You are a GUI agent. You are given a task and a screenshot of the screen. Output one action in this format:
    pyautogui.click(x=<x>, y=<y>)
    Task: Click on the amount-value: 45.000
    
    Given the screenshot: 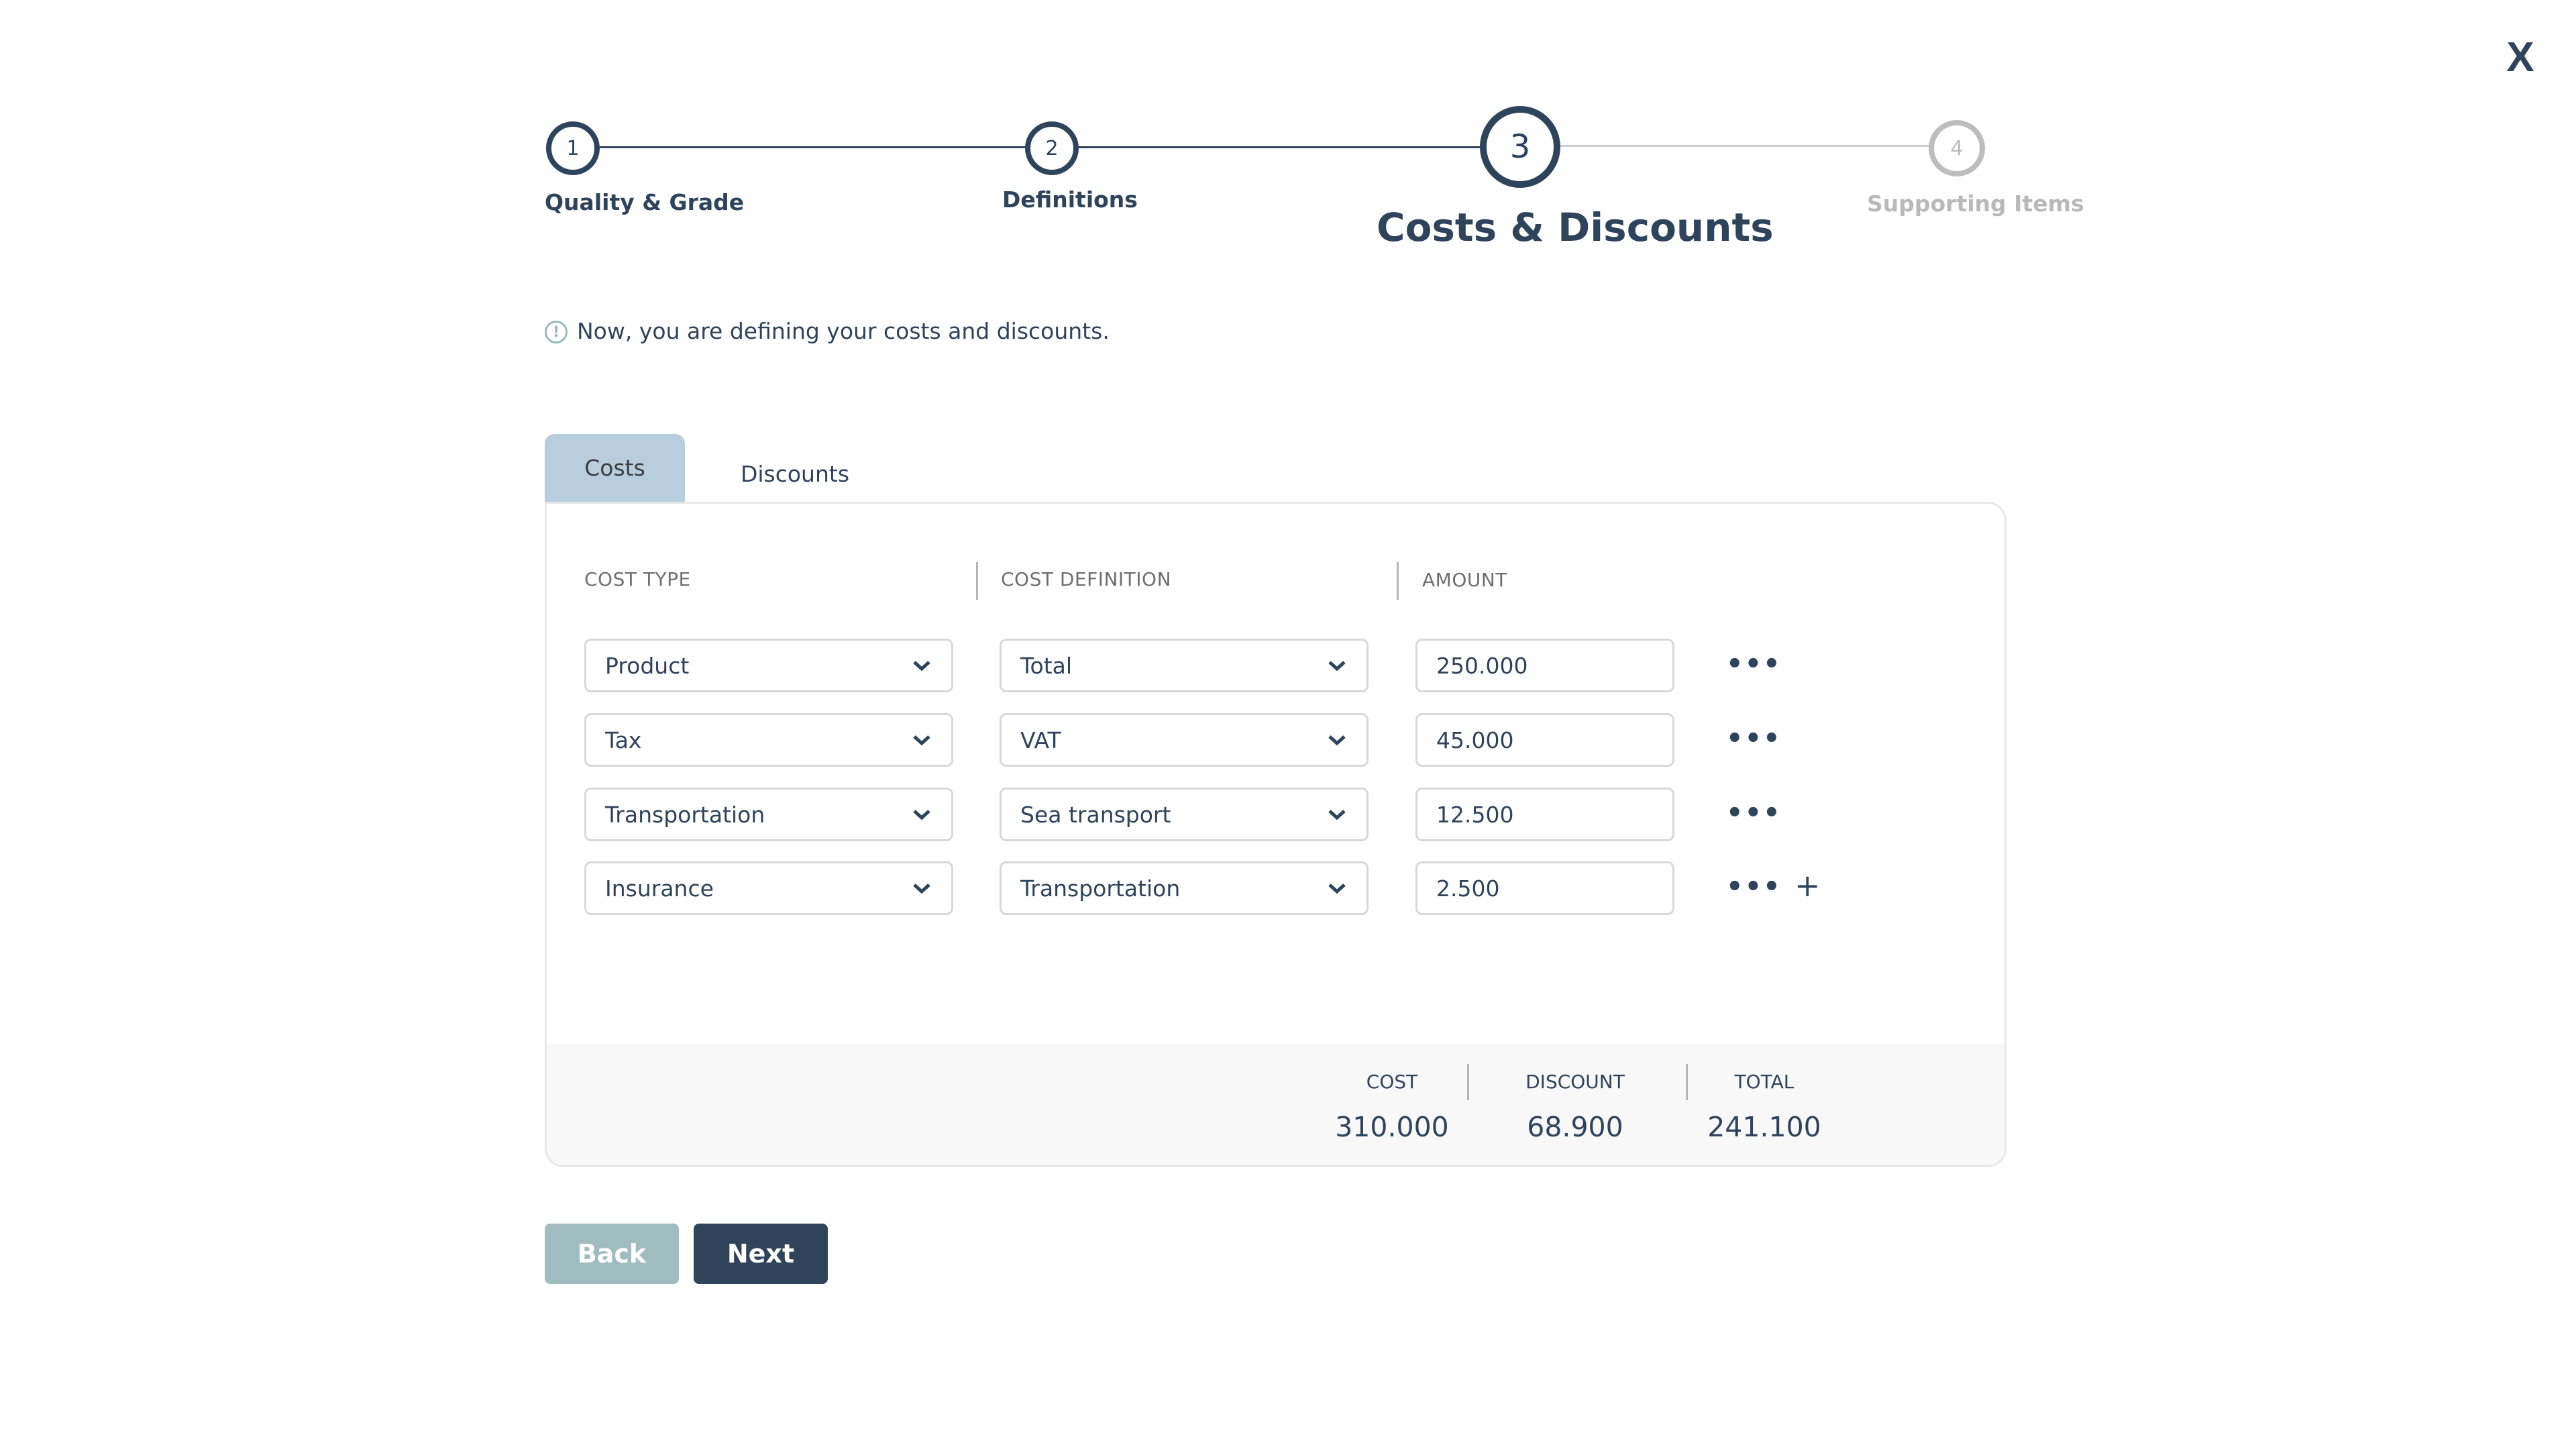 What is the action you would take?
    pyautogui.click(x=1475, y=740)
    